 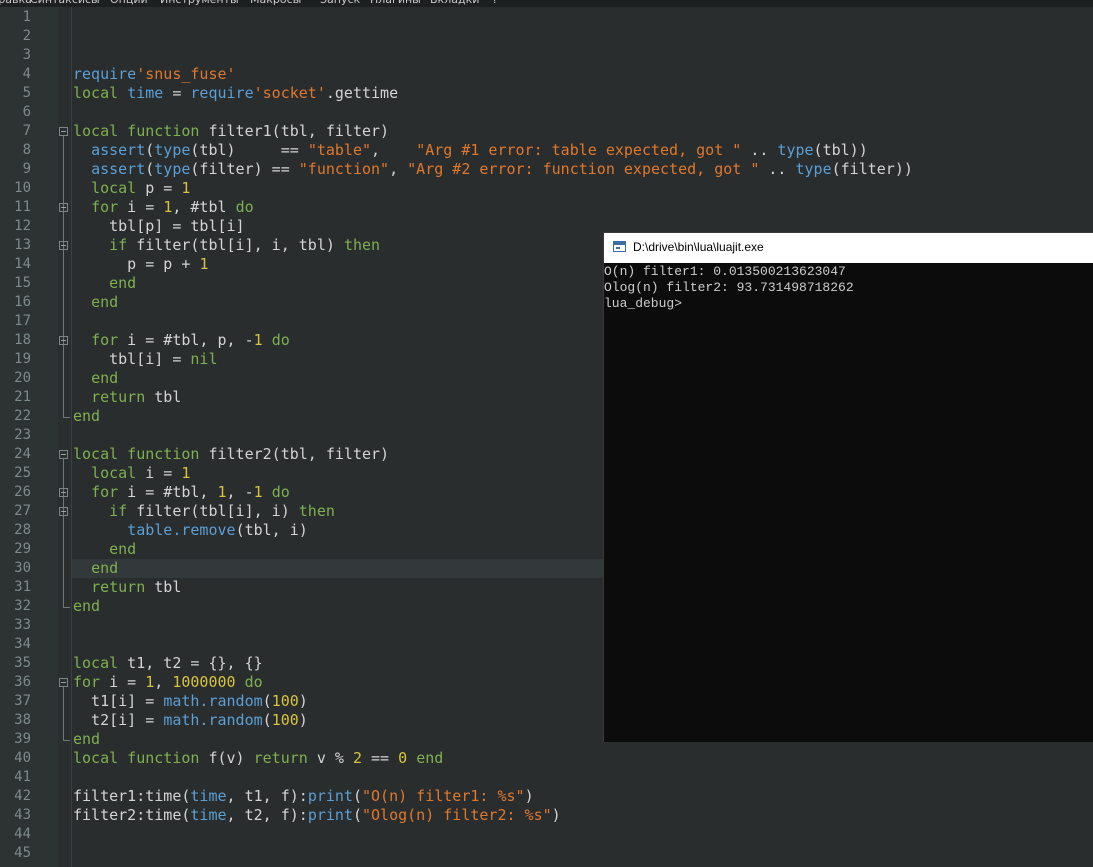 I want to click on code-token: .gettime, so click(x=362, y=93).